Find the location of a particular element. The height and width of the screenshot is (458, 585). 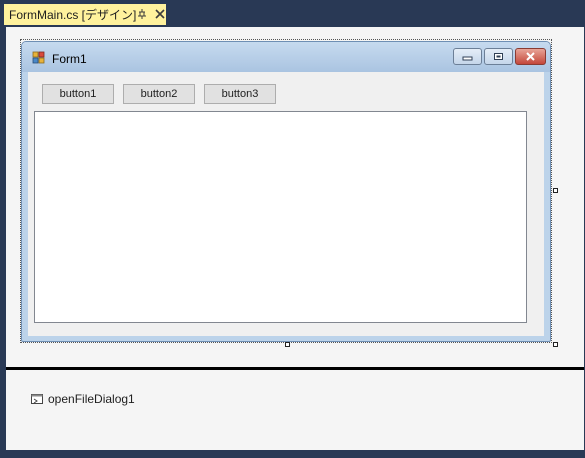

pin-icon is located at coordinates (142, 14).